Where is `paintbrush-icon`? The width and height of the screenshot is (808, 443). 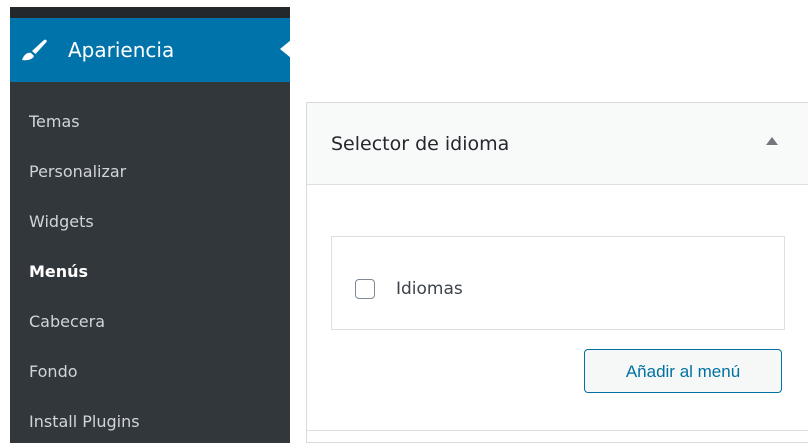
paintbrush-icon is located at coordinates (34, 50).